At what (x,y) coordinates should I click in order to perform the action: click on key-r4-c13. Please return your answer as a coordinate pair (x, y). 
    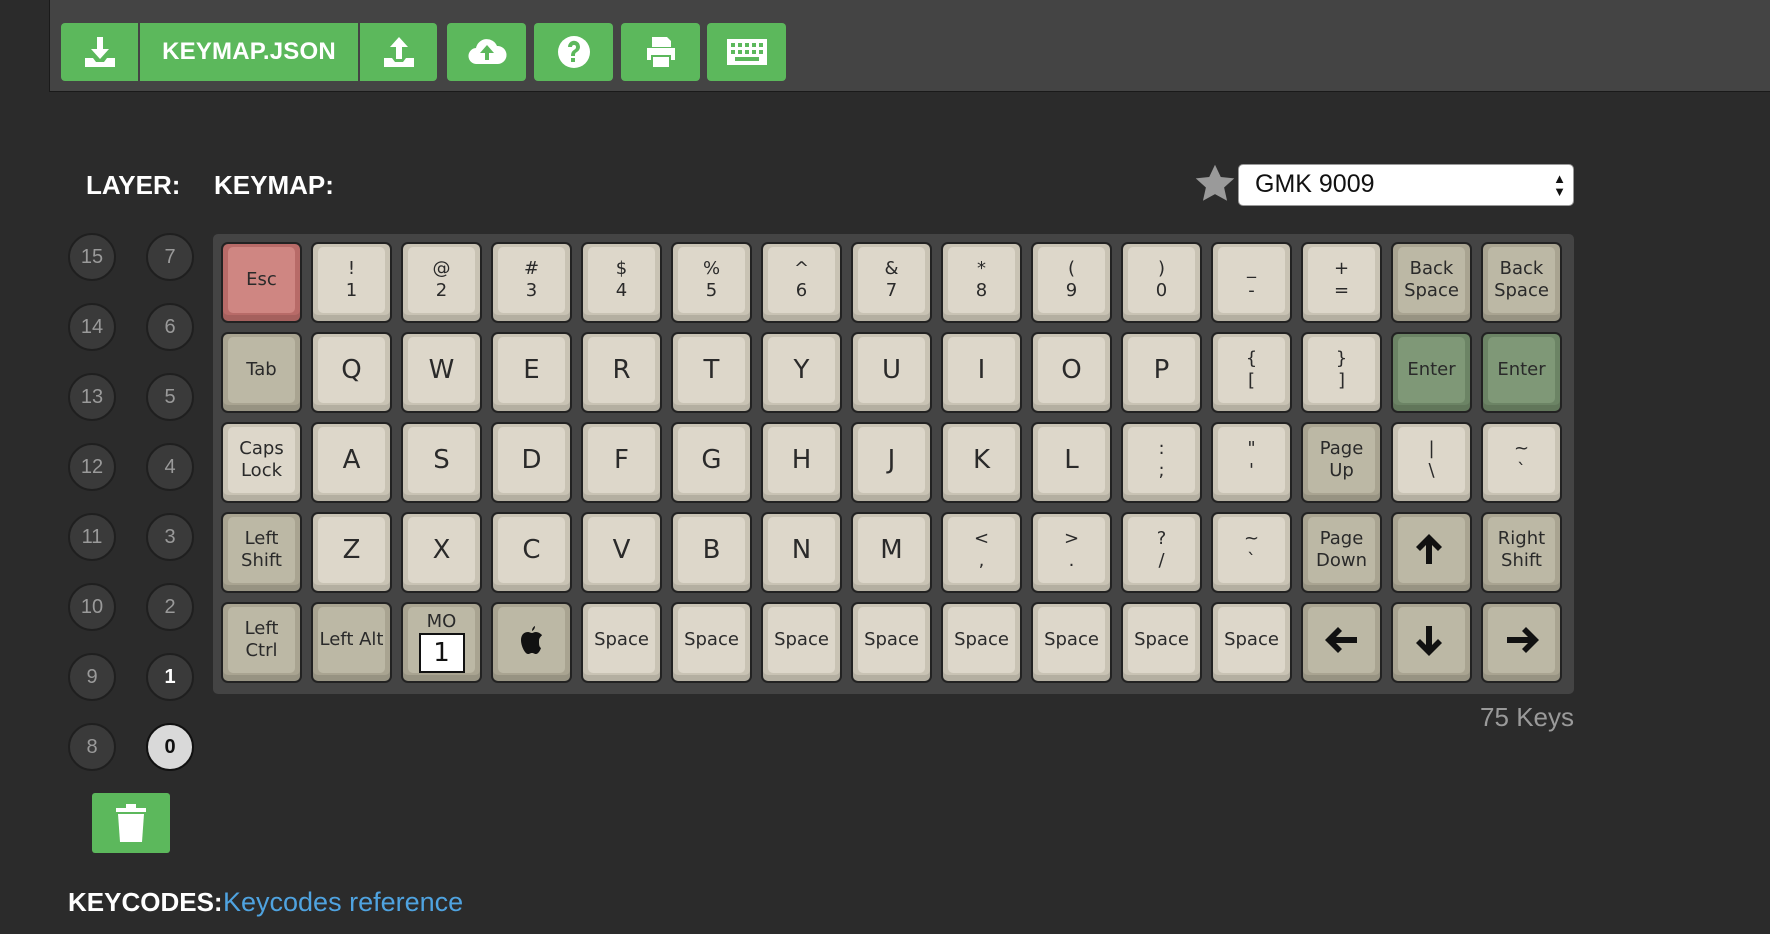
    Looking at the image, I should click on (1431, 642).